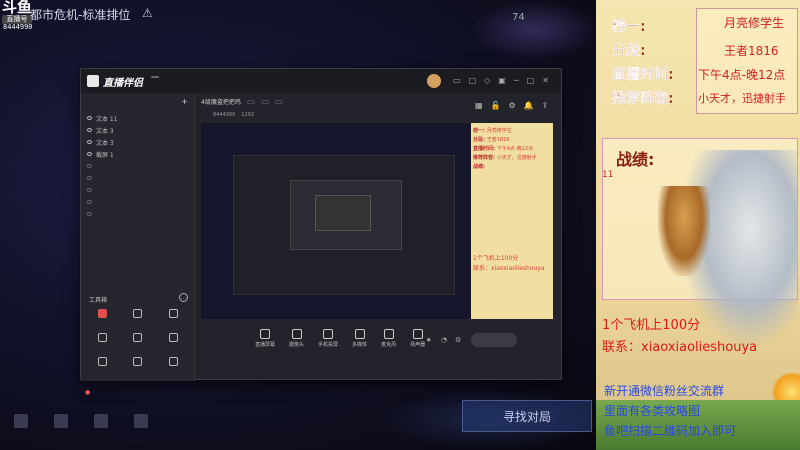  What do you see at coordinates (742, 75) in the screenshot?
I see `stream-time-value: 下午4点-晚12点` at bounding box center [742, 75].